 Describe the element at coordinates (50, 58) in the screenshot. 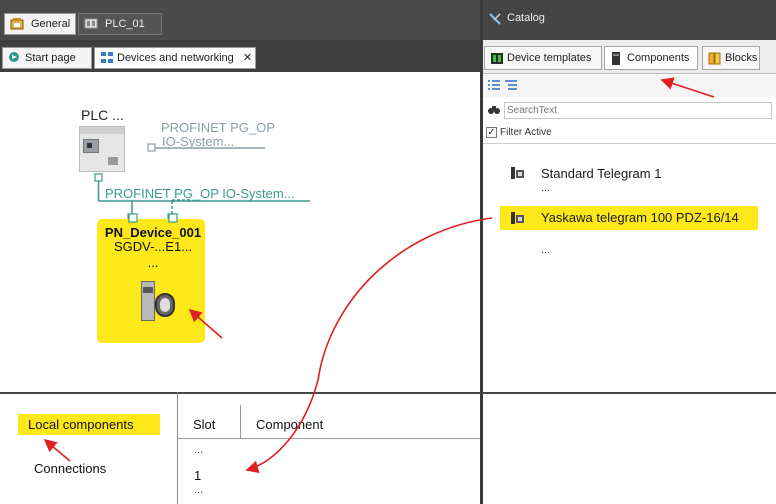

I see `tab-start-page-label: Start page` at that location.